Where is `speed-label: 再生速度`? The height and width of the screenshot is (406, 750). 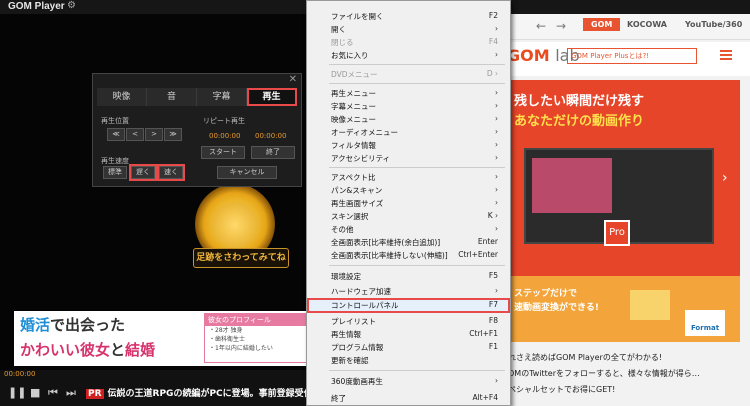
speed-label: 再生速度 is located at coordinates (115, 161).